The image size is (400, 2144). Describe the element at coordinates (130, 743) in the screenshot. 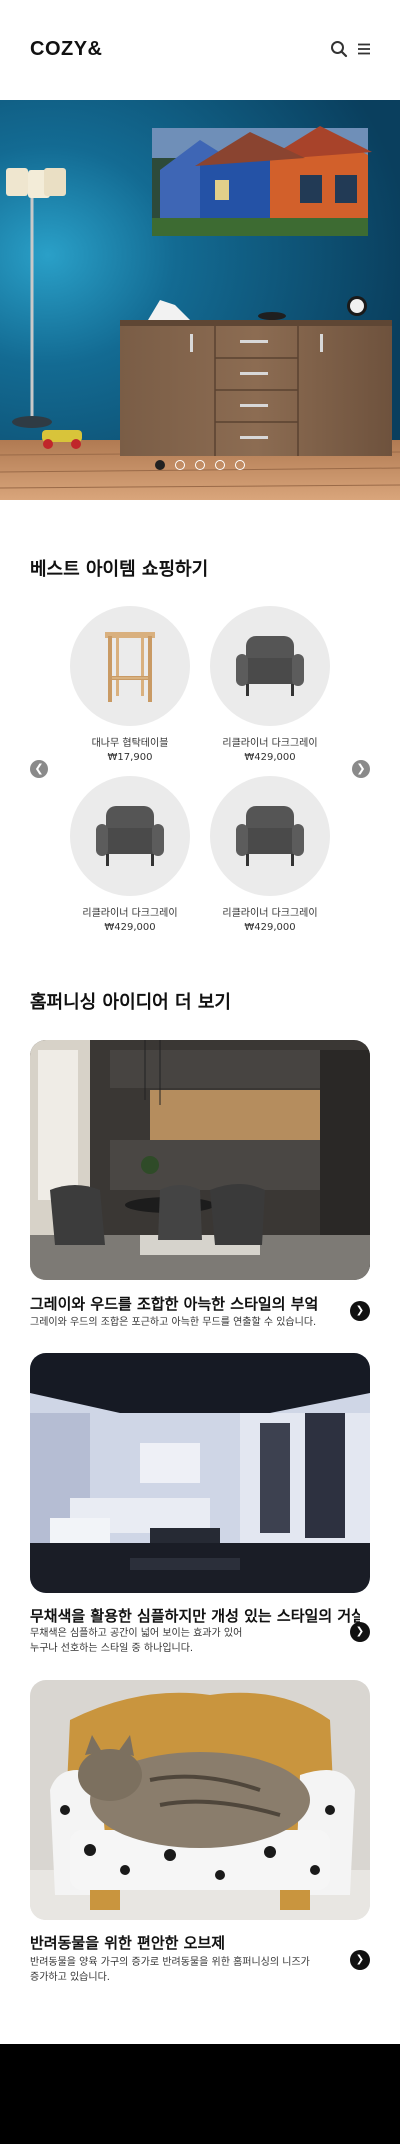

I see `product-name: 대나무 협탁테이블` at that location.